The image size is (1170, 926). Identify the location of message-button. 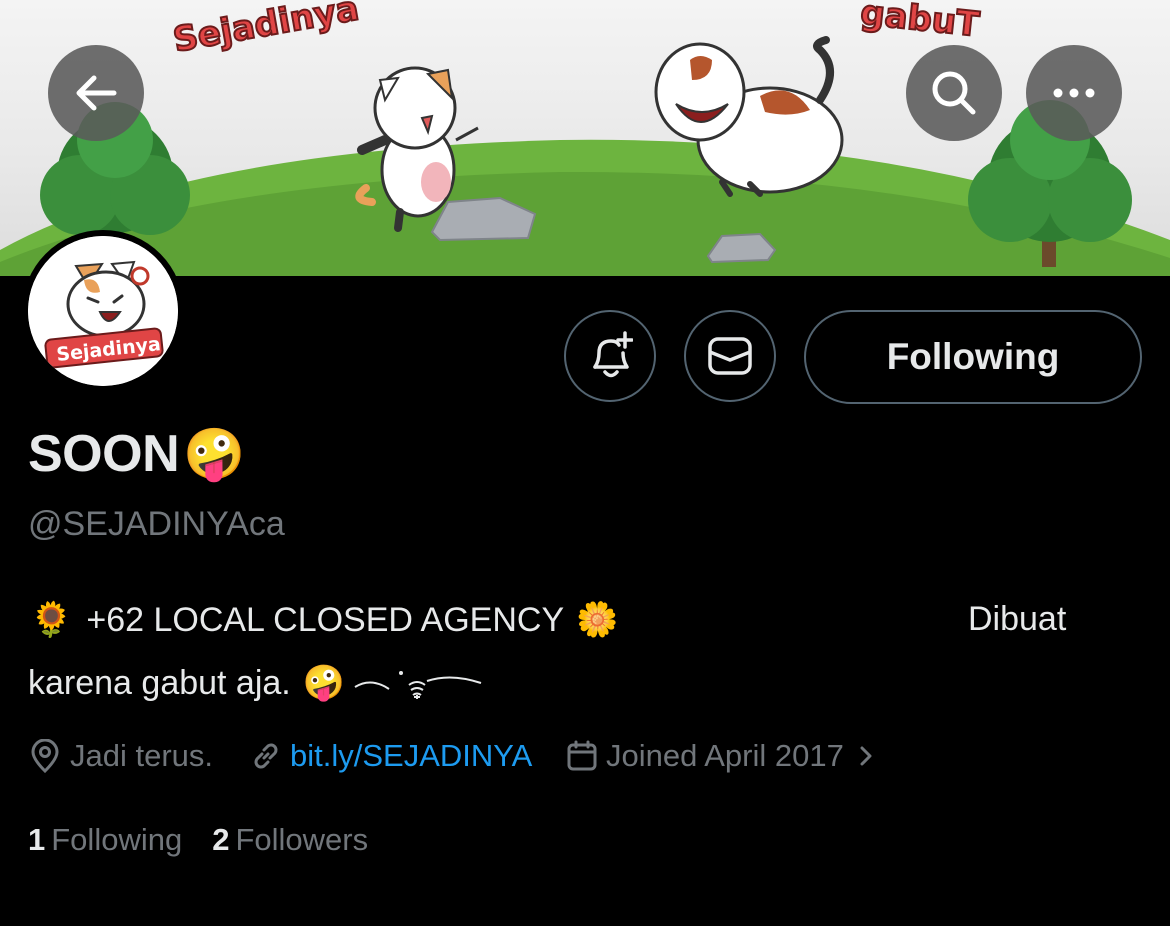
(730, 356).